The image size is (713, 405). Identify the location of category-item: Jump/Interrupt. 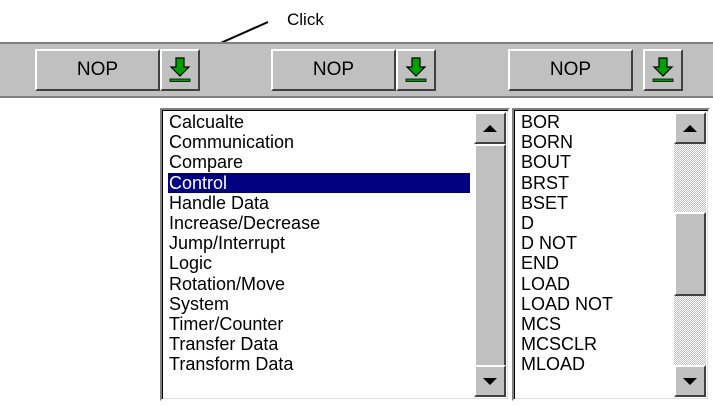
(319, 243).